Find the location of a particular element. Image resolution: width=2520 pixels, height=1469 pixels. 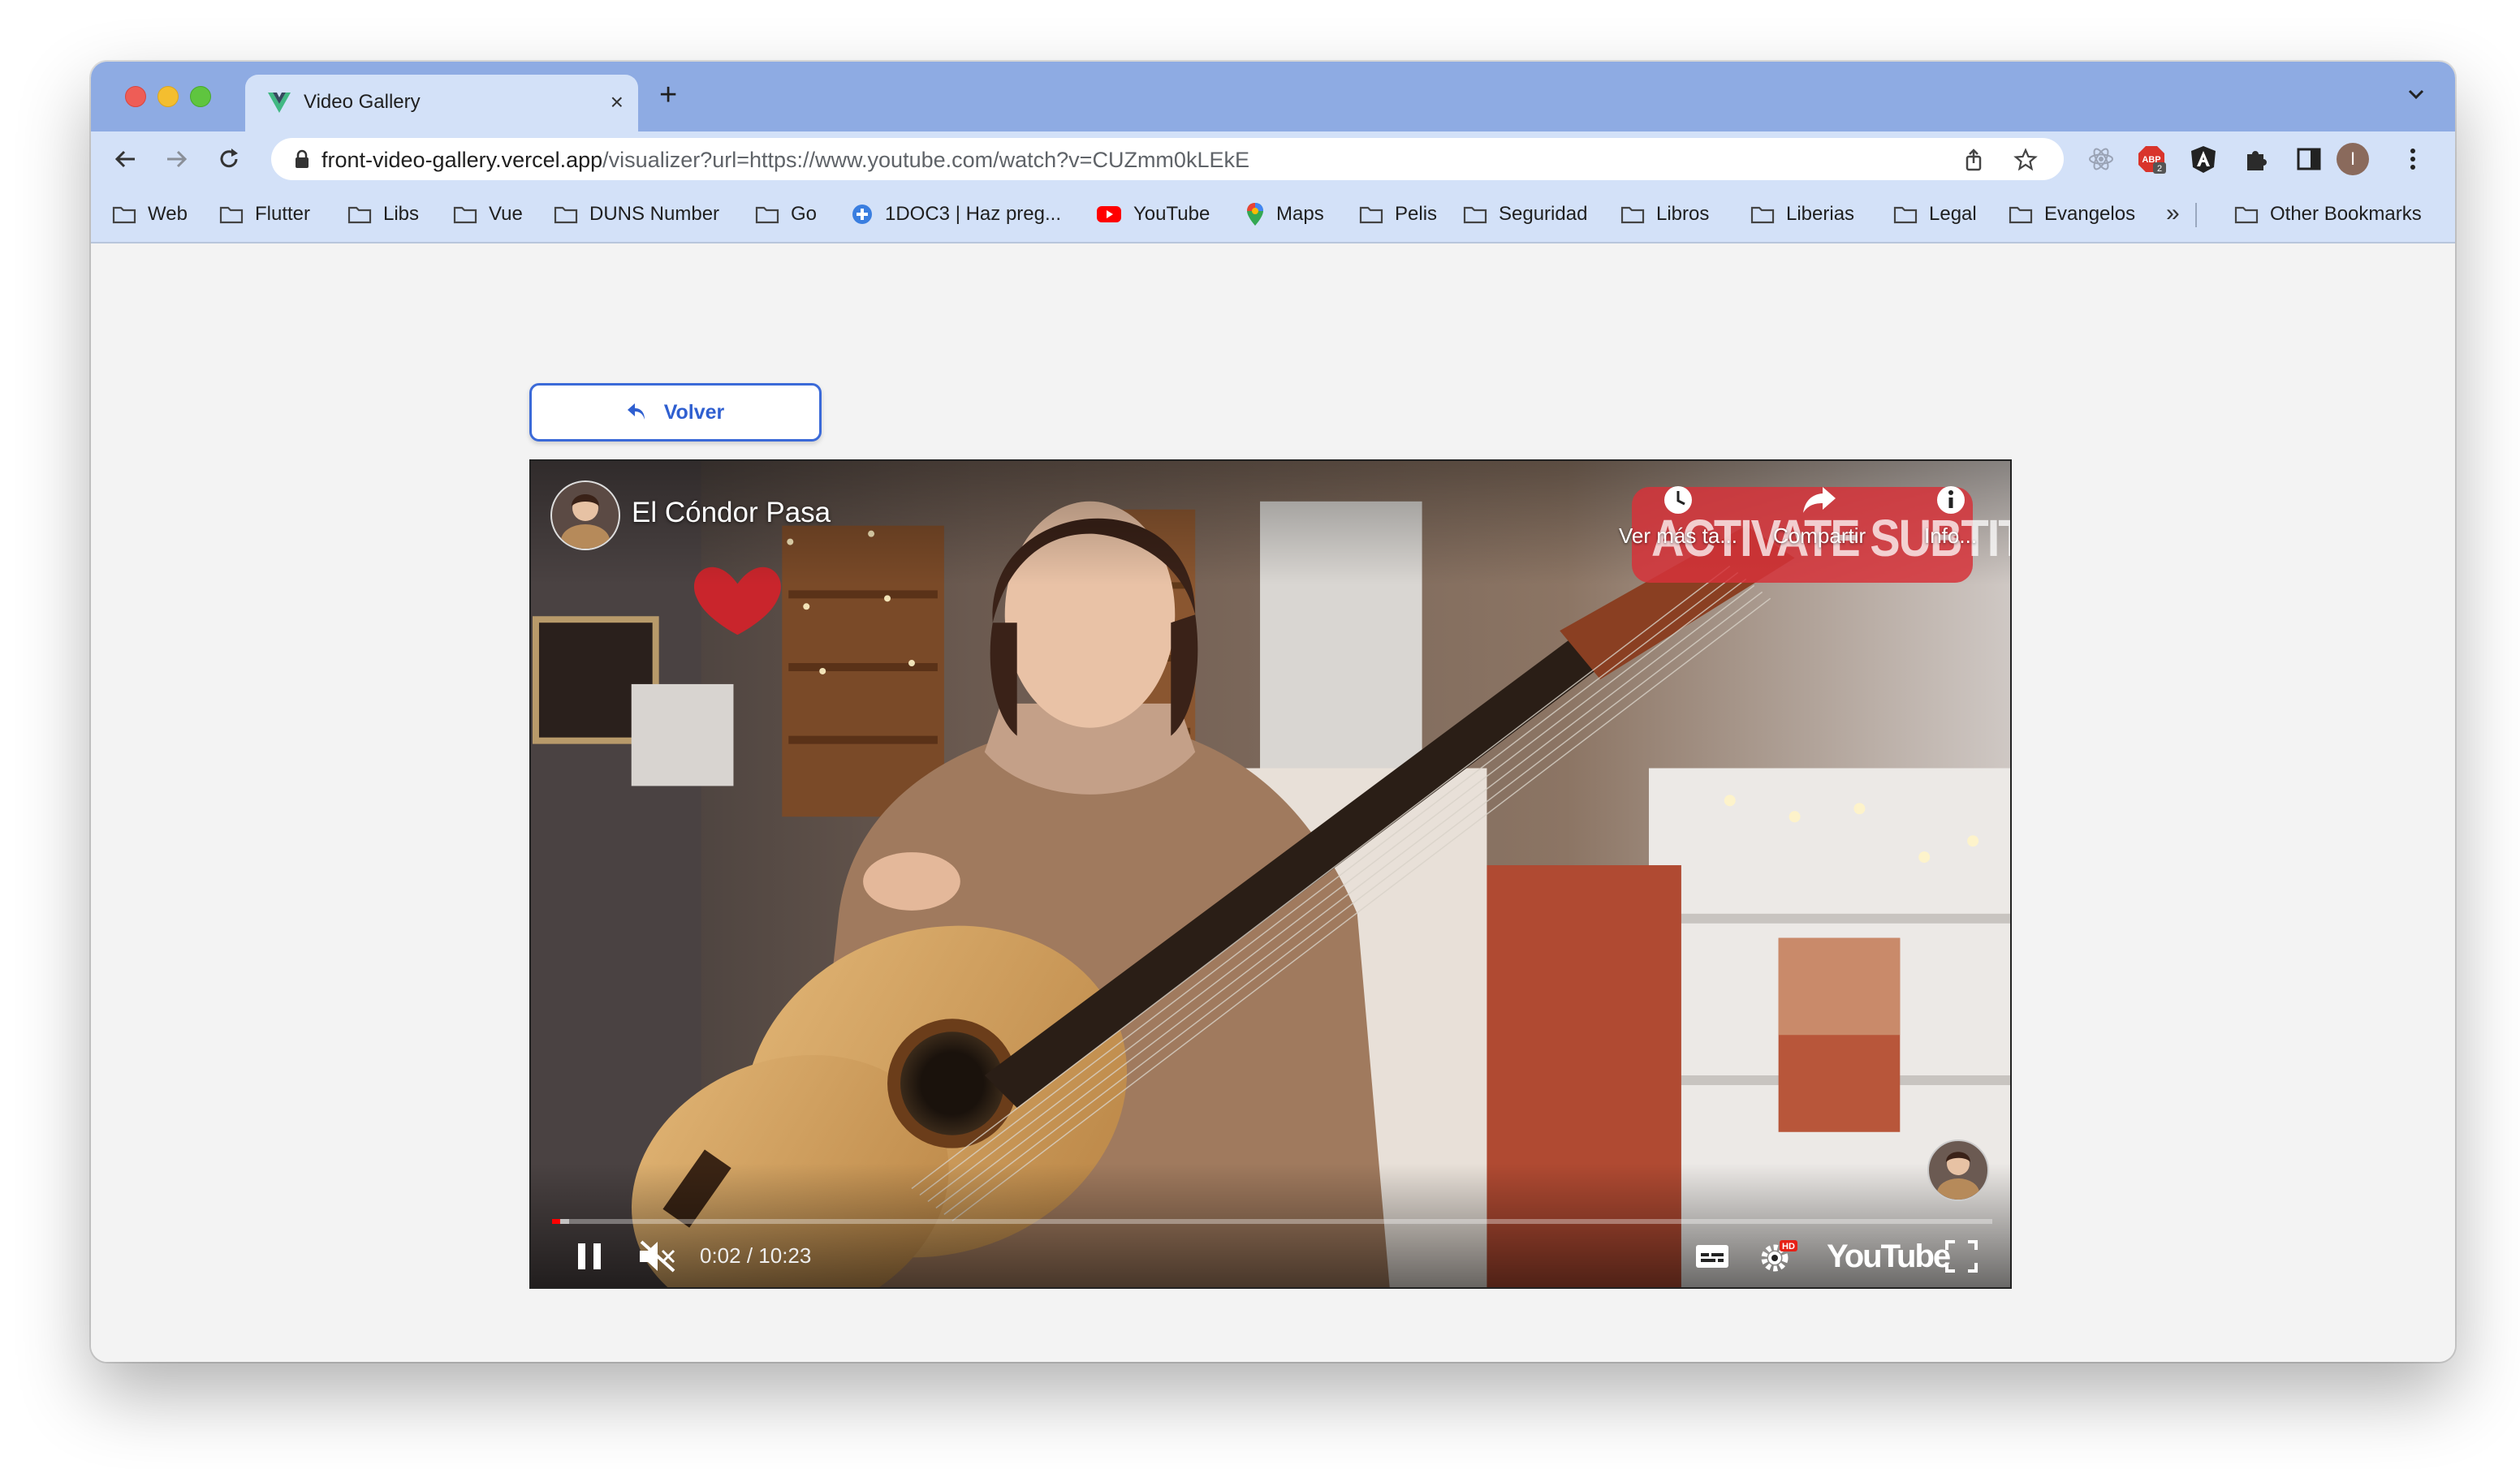

bookmark-label: Legal is located at coordinates (1953, 214).